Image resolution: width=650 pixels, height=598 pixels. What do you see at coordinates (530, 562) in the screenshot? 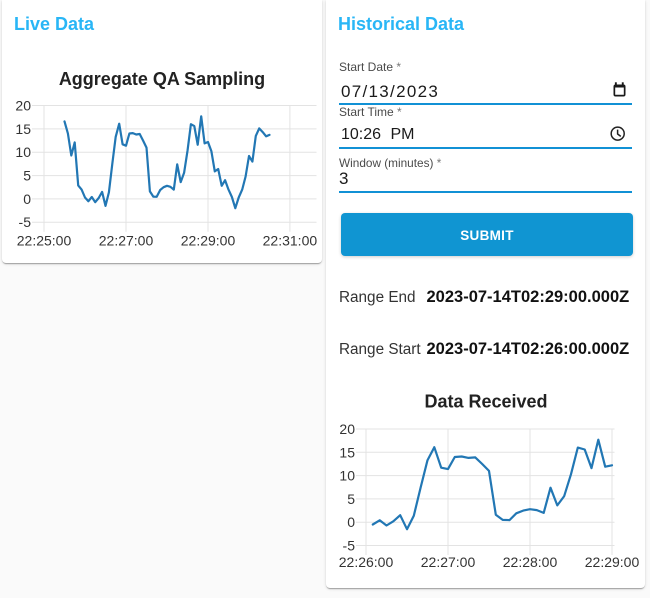
I see `svg-text: 22:28:00` at bounding box center [530, 562].